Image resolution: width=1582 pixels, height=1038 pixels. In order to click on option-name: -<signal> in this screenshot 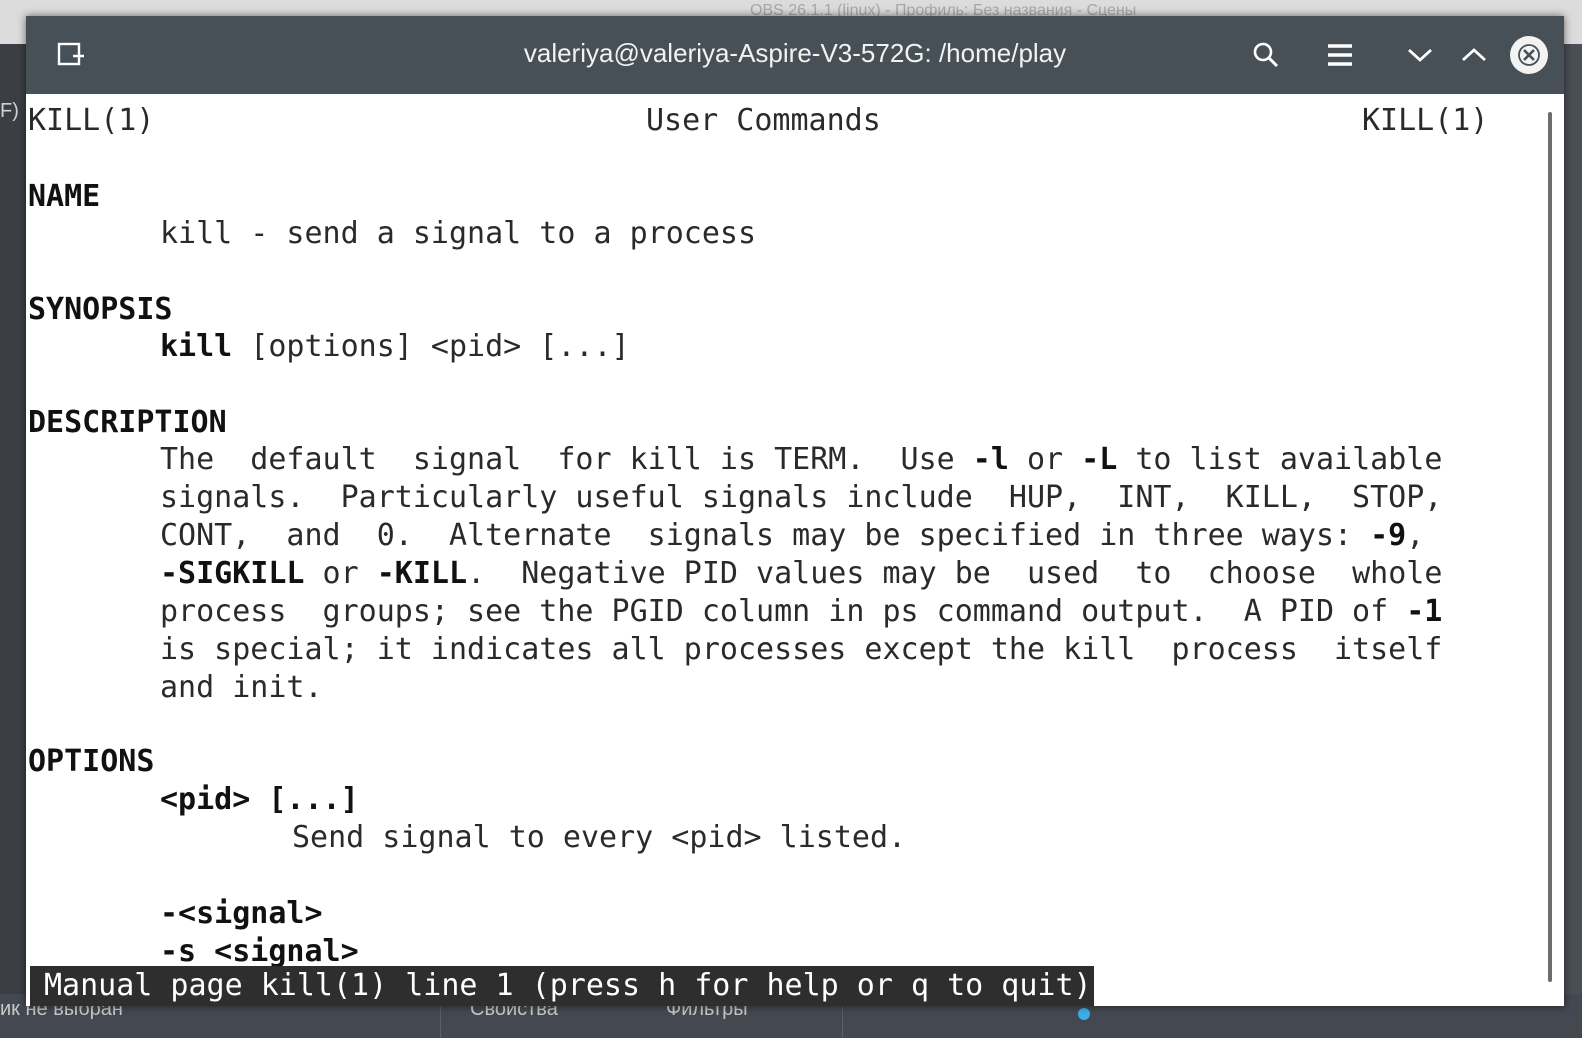, I will do `click(241, 913)`.